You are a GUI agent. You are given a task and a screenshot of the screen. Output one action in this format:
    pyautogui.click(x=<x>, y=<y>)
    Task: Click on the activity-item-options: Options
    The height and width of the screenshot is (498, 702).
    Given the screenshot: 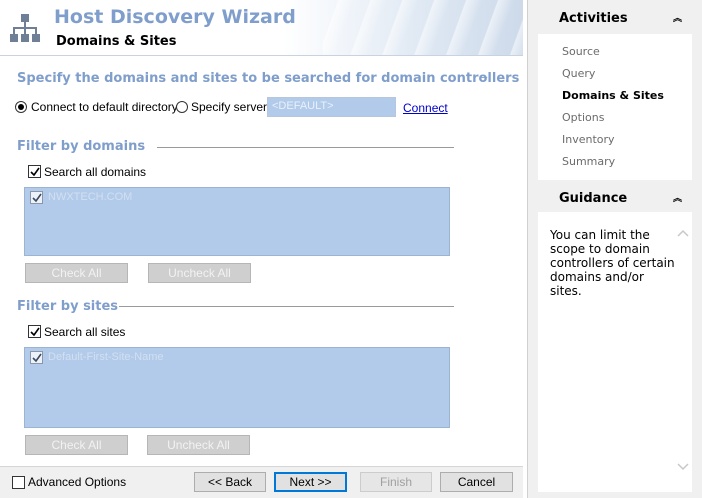 What is the action you would take?
    pyautogui.click(x=583, y=117)
    